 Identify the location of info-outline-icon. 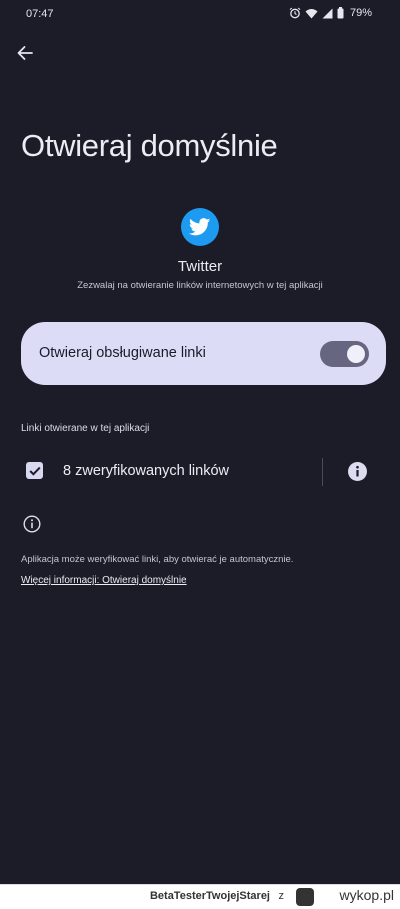
(32, 524).